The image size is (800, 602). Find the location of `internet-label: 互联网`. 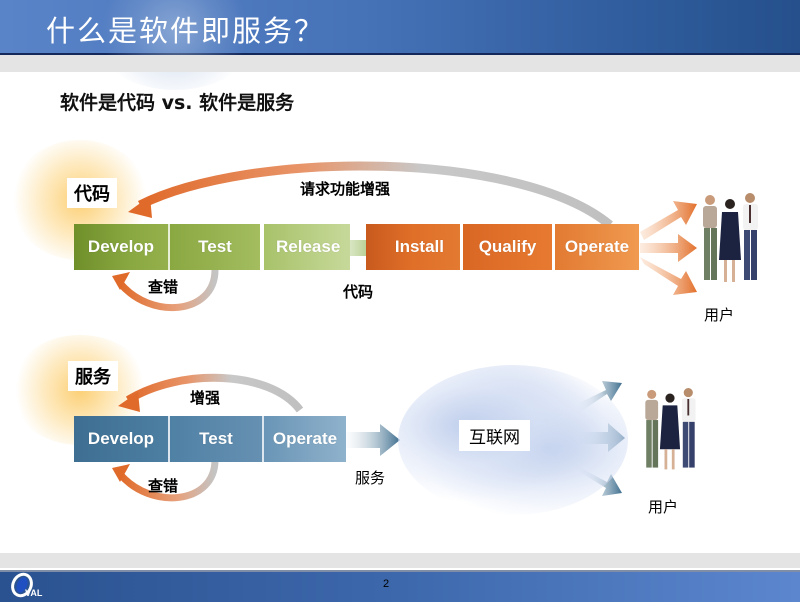

internet-label: 互联网 is located at coordinates (494, 435).